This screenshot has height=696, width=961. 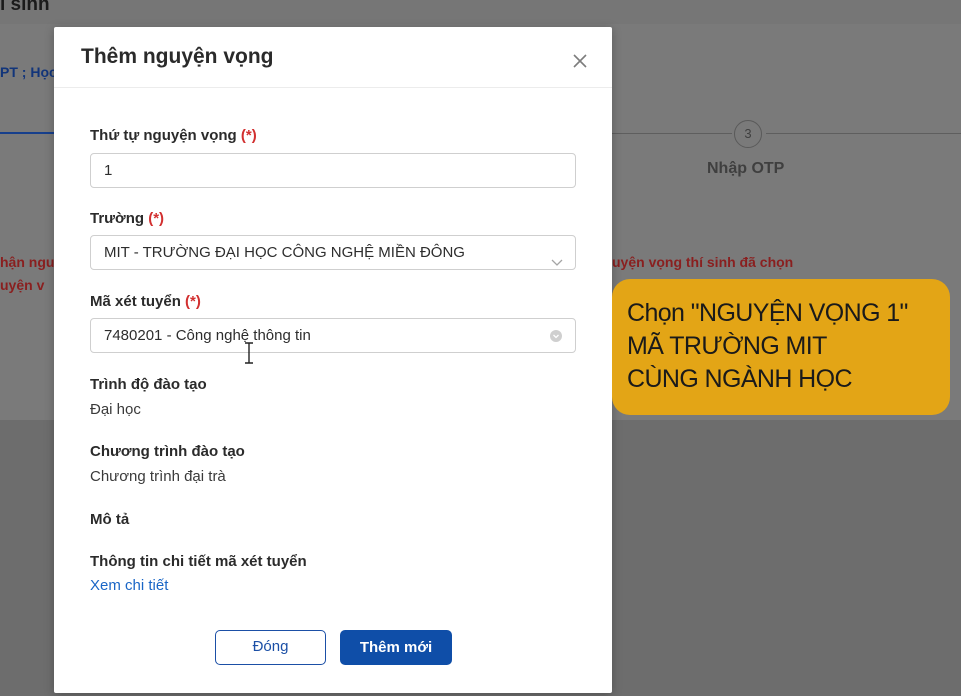 What do you see at coordinates (148, 384) in the screenshot?
I see `training-level-label: Trình độ đào tạo` at bounding box center [148, 384].